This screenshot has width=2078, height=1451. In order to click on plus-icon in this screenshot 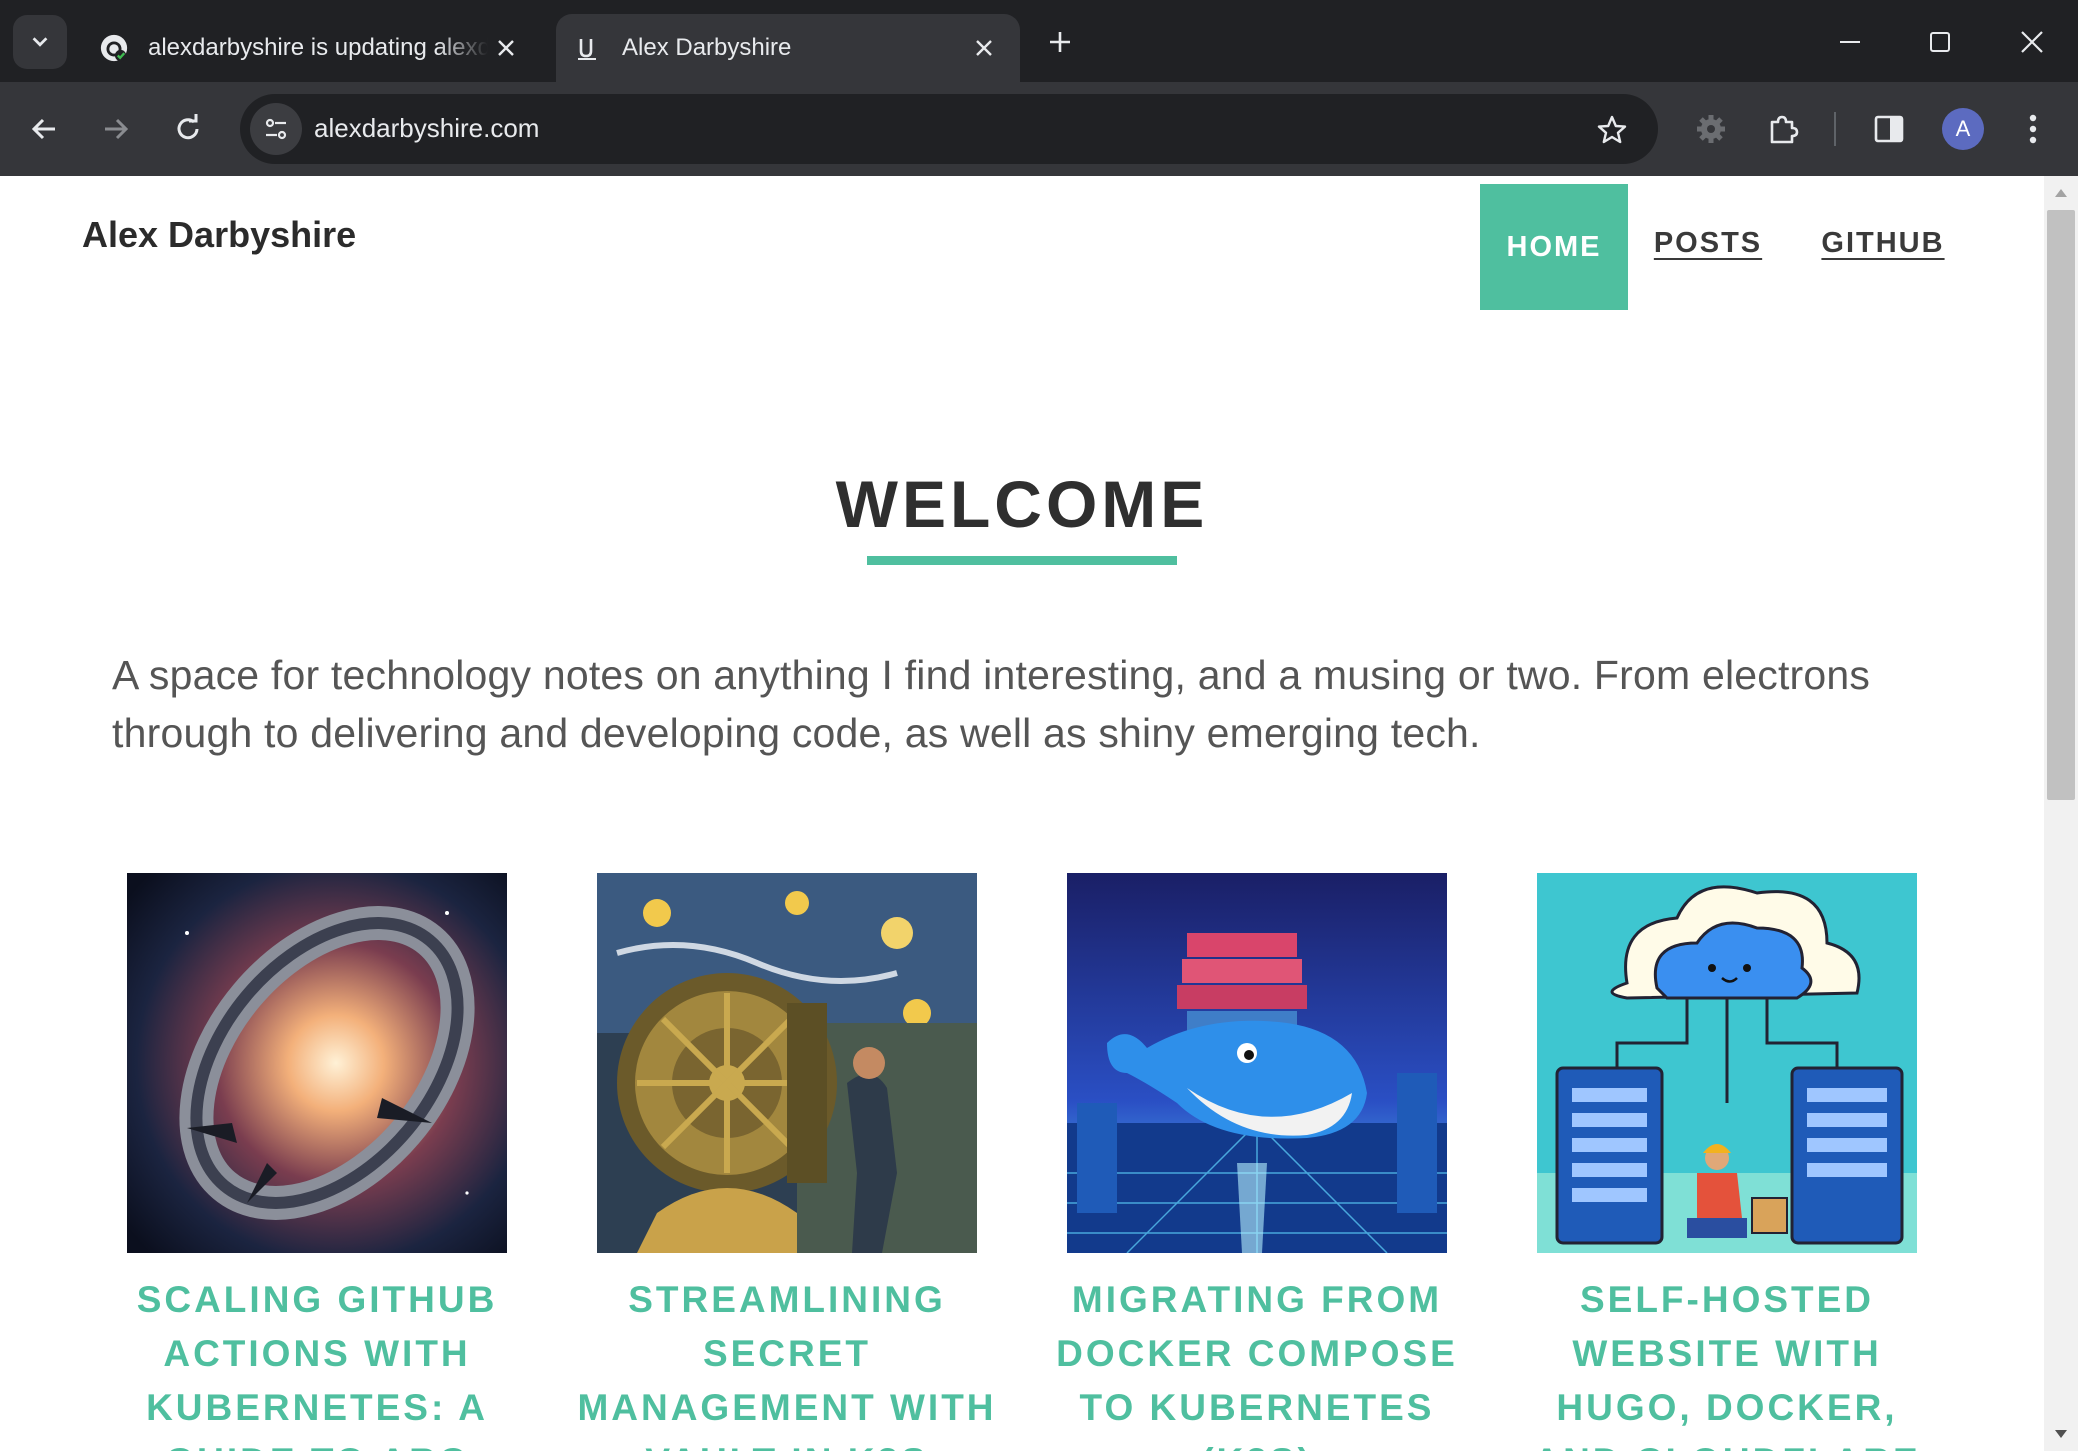, I will do `click(1060, 42)`.